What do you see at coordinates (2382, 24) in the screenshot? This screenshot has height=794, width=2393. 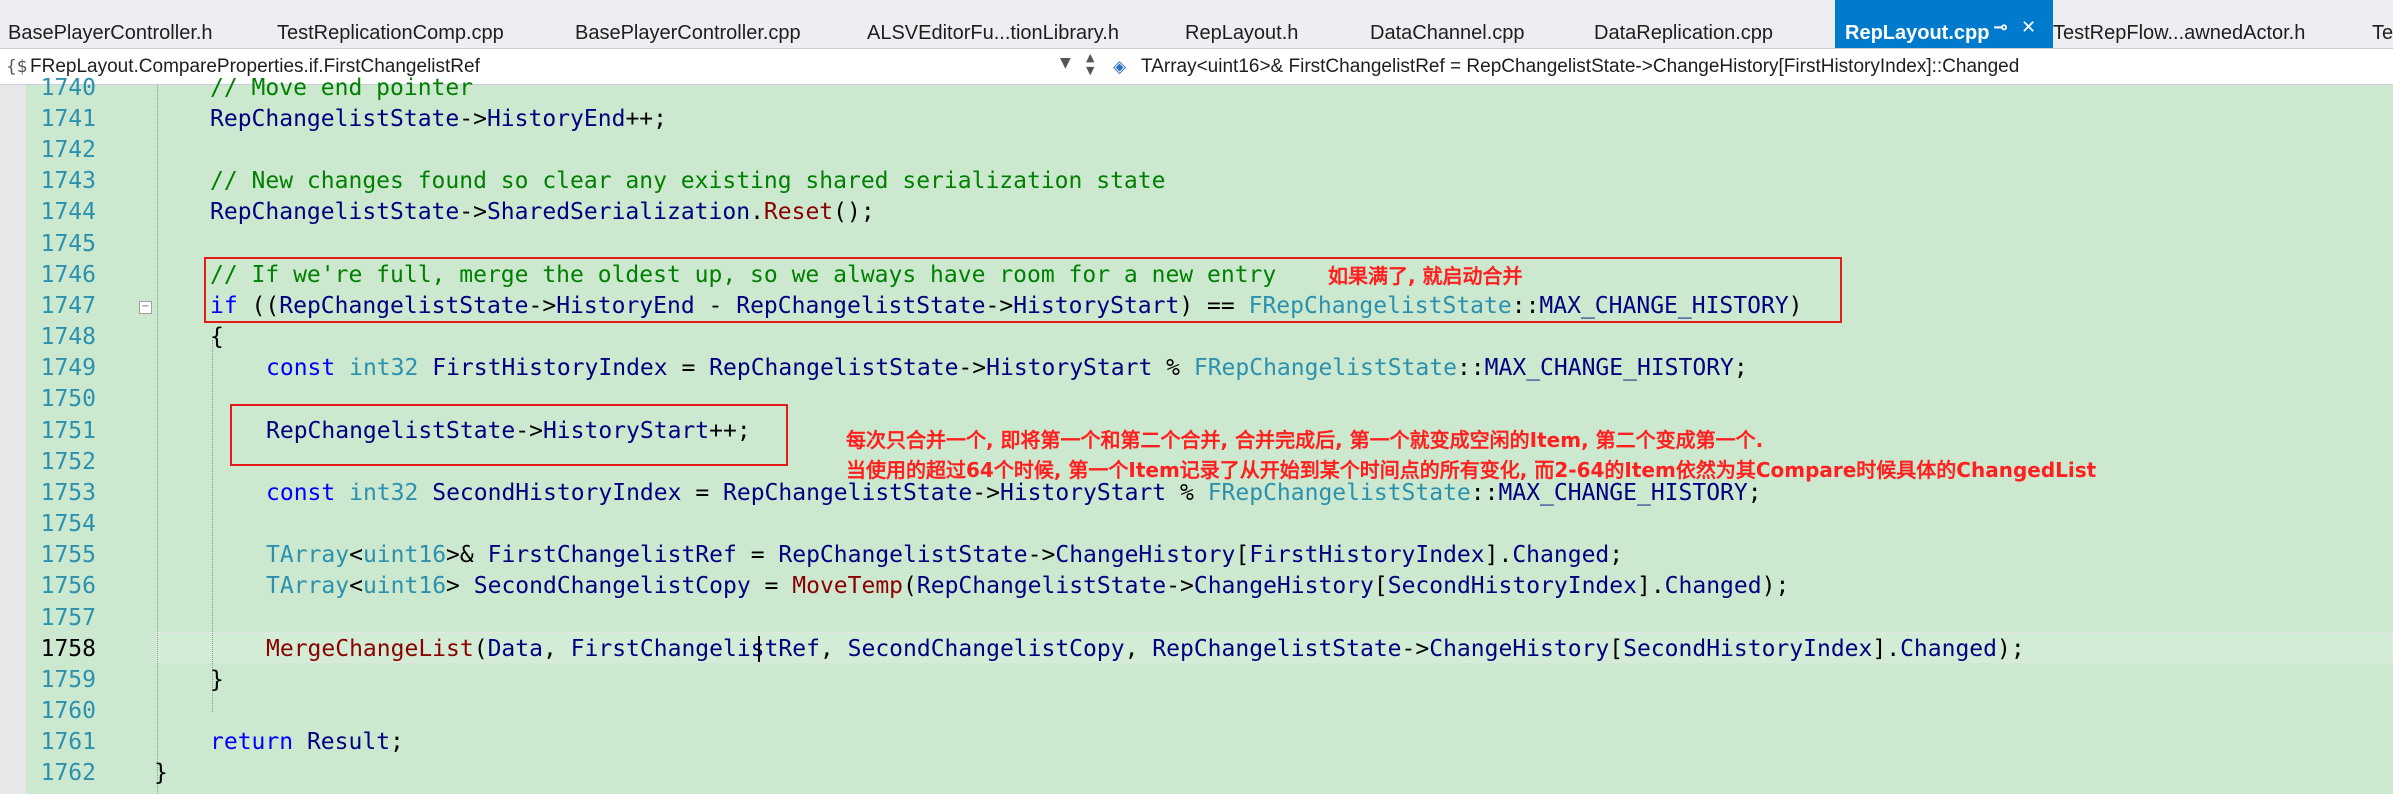 I see `tab-overflow: Te` at bounding box center [2382, 24].